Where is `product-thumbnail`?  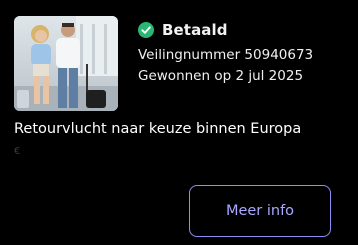
product-thumbnail is located at coordinates (66, 63).